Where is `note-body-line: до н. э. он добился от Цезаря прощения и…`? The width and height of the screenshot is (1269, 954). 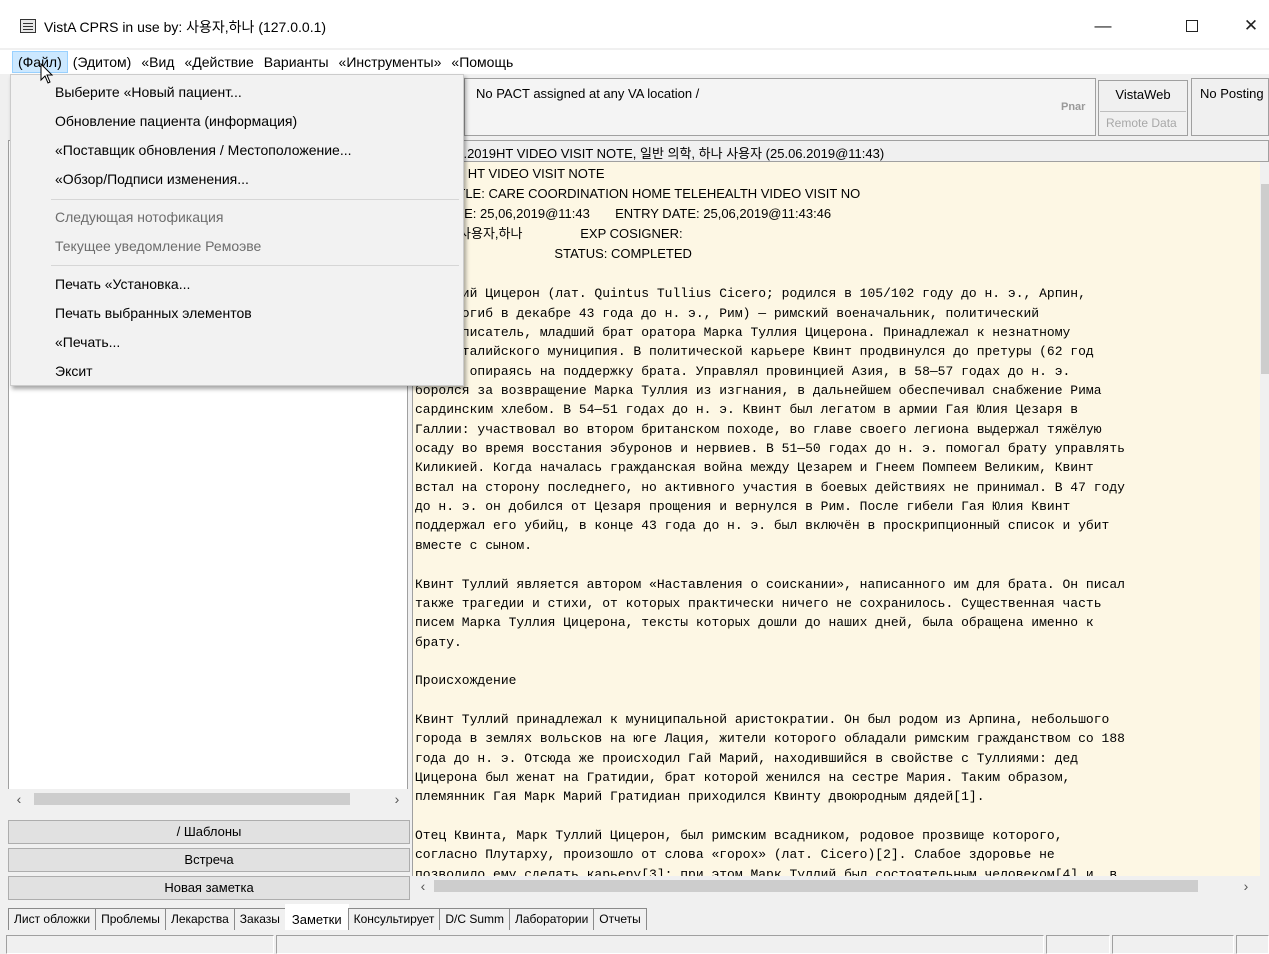
note-body-line: до н. э. он добился от Цезаря прощения и… is located at coordinates (743, 507).